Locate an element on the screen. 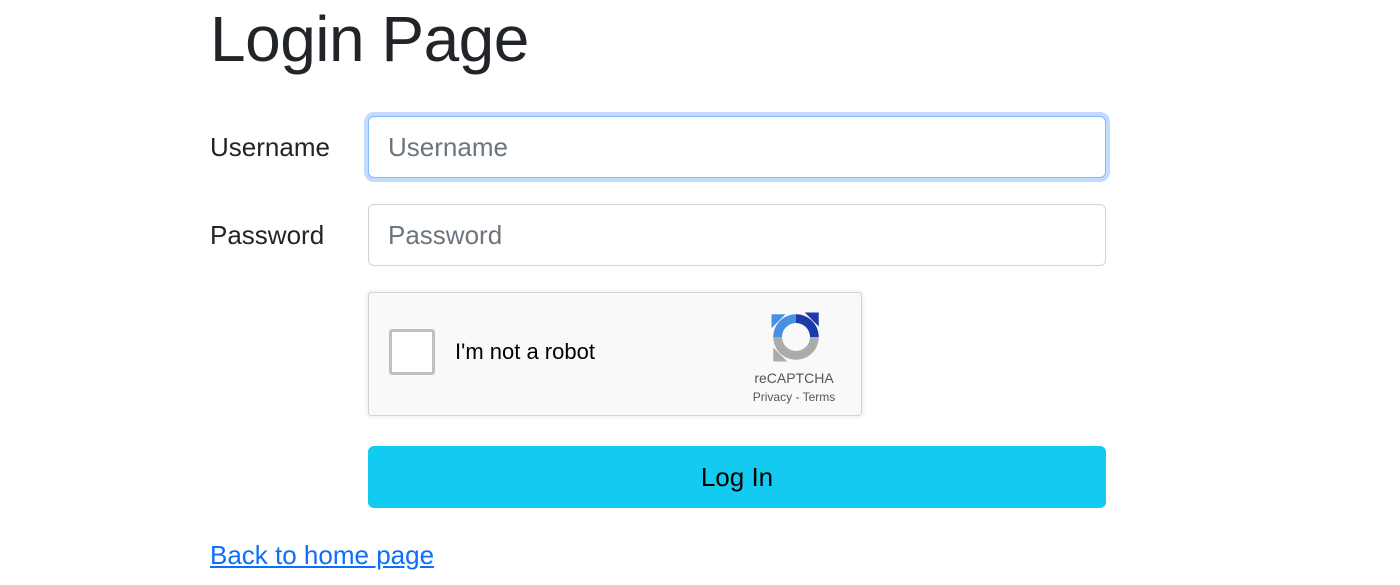 The height and width of the screenshot is (585, 1400). username-label: Username is located at coordinates (270, 147).